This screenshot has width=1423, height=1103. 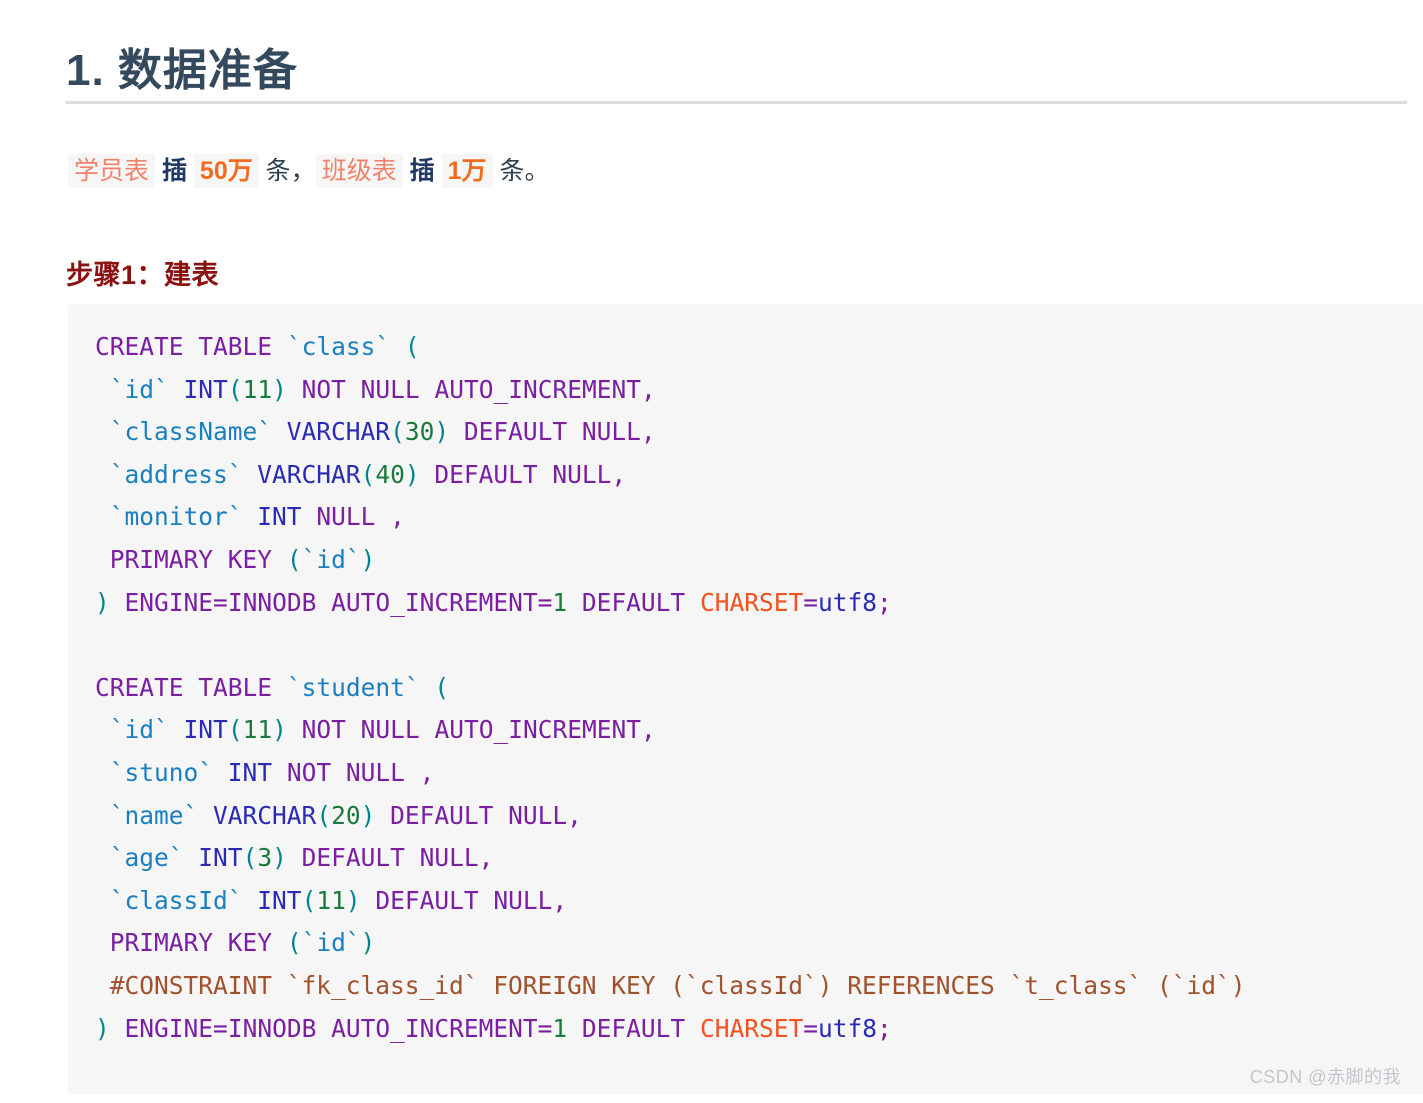 What do you see at coordinates (382, 432) in the screenshot?
I see `code-line: `className` VARCHAR(30) DEFAULT NULL,` at bounding box center [382, 432].